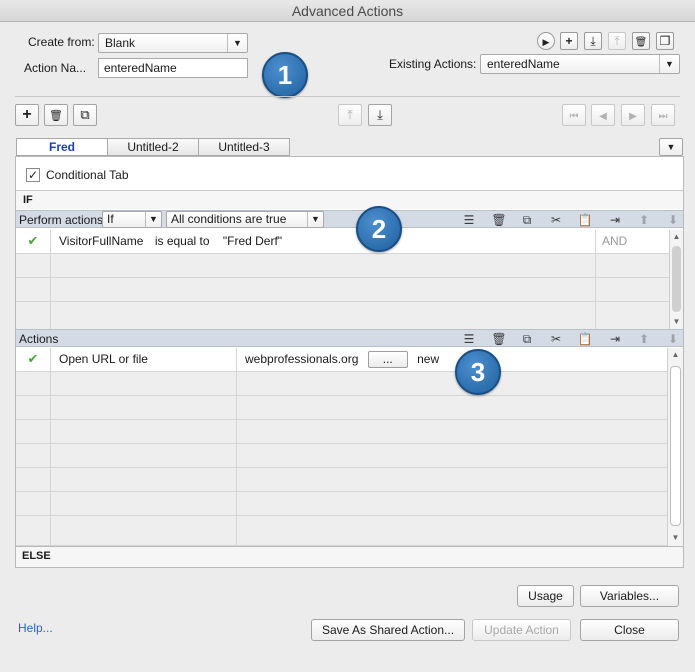  Describe the element at coordinates (617, 41) in the screenshot. I see `export-action-button: ⤒` at that location.